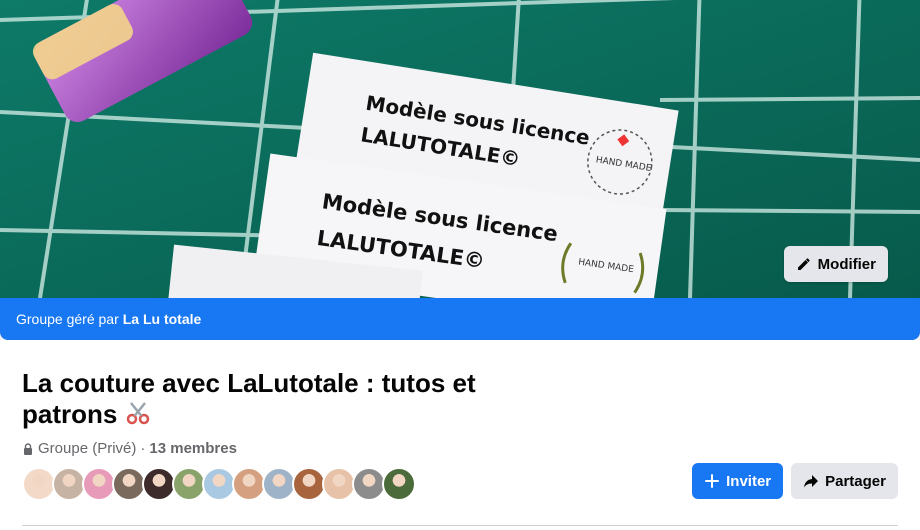 The width and height of the screenshot is (920, 530). Describe the element at coordinates (803, 264) in the screenshot. I see `pencil-icon` at that location.